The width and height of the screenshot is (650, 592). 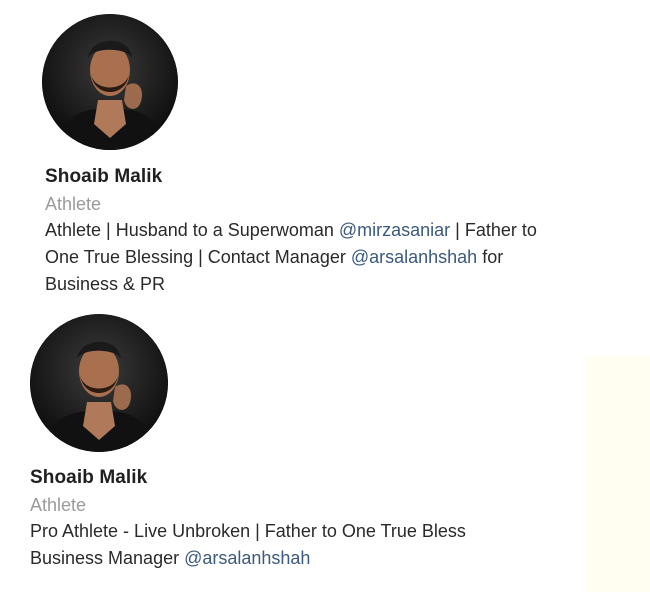 I want to click on bio-text: for, so click(x=490, y=257).